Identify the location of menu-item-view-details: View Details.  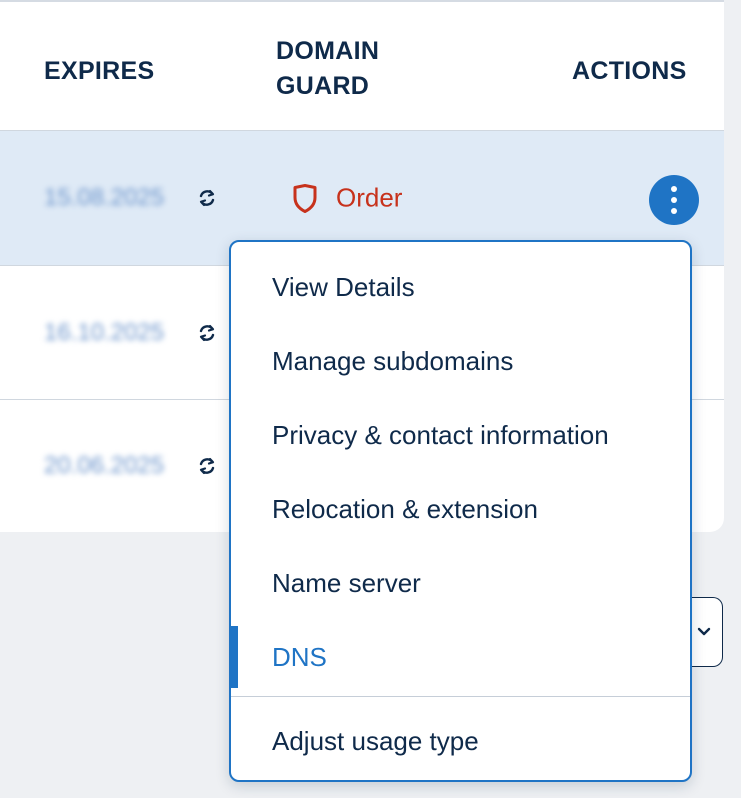
(460, 287).